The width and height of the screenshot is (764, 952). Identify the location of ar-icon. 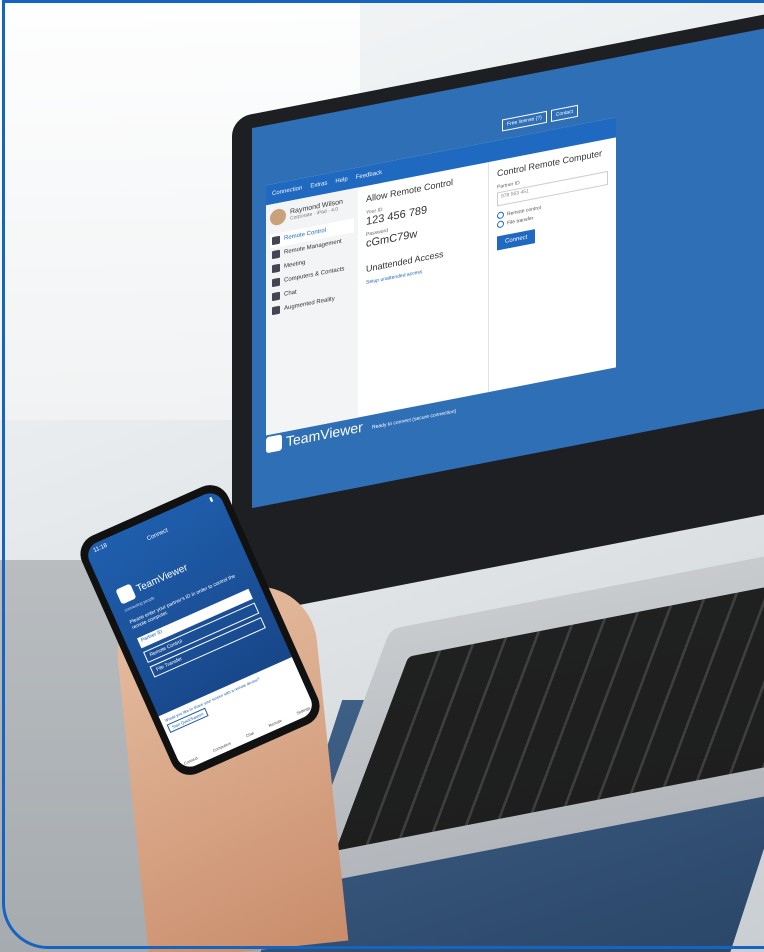
(276, 310).